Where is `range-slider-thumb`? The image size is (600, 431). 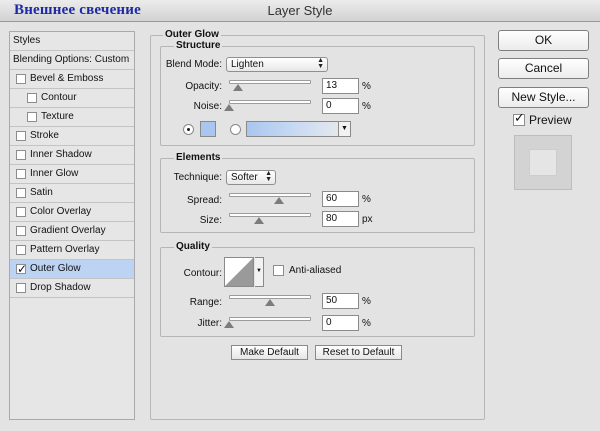 range-slider-thumb is located at coordinates (270, 302).